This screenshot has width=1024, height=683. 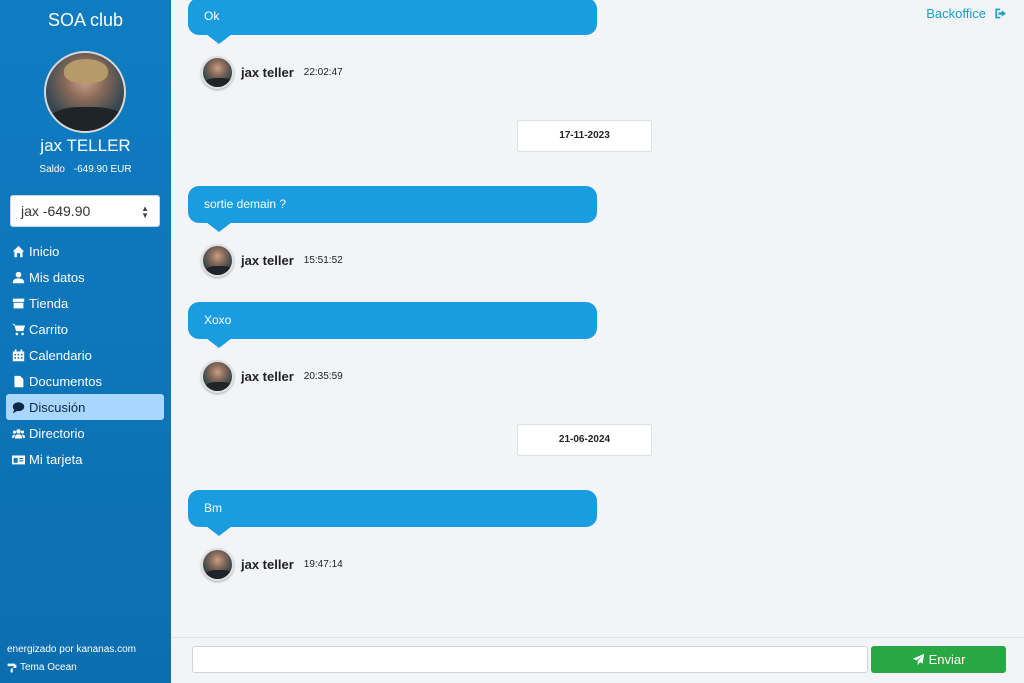 What do you see at coordinates (18, 355) in the screenshot?
I see `calendar-icon` at bounding box center [18, 355].